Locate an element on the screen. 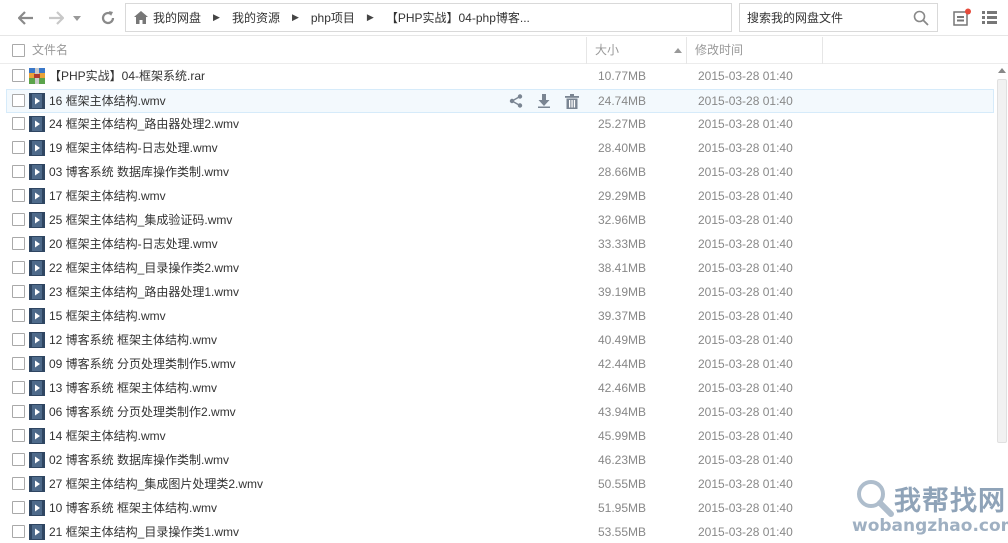  breadcrumb-item-my-resources: 我的资源 is located at coordinates (256, 17).